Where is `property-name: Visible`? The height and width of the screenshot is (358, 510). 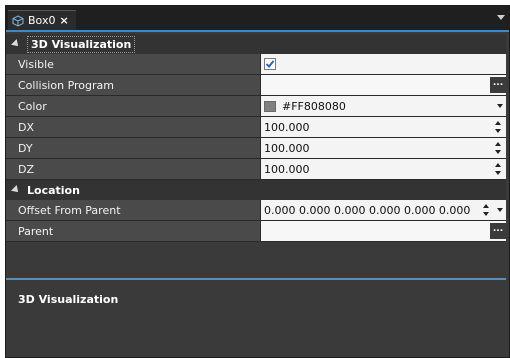 property-name: Visible is located at coordinates (133, 64).